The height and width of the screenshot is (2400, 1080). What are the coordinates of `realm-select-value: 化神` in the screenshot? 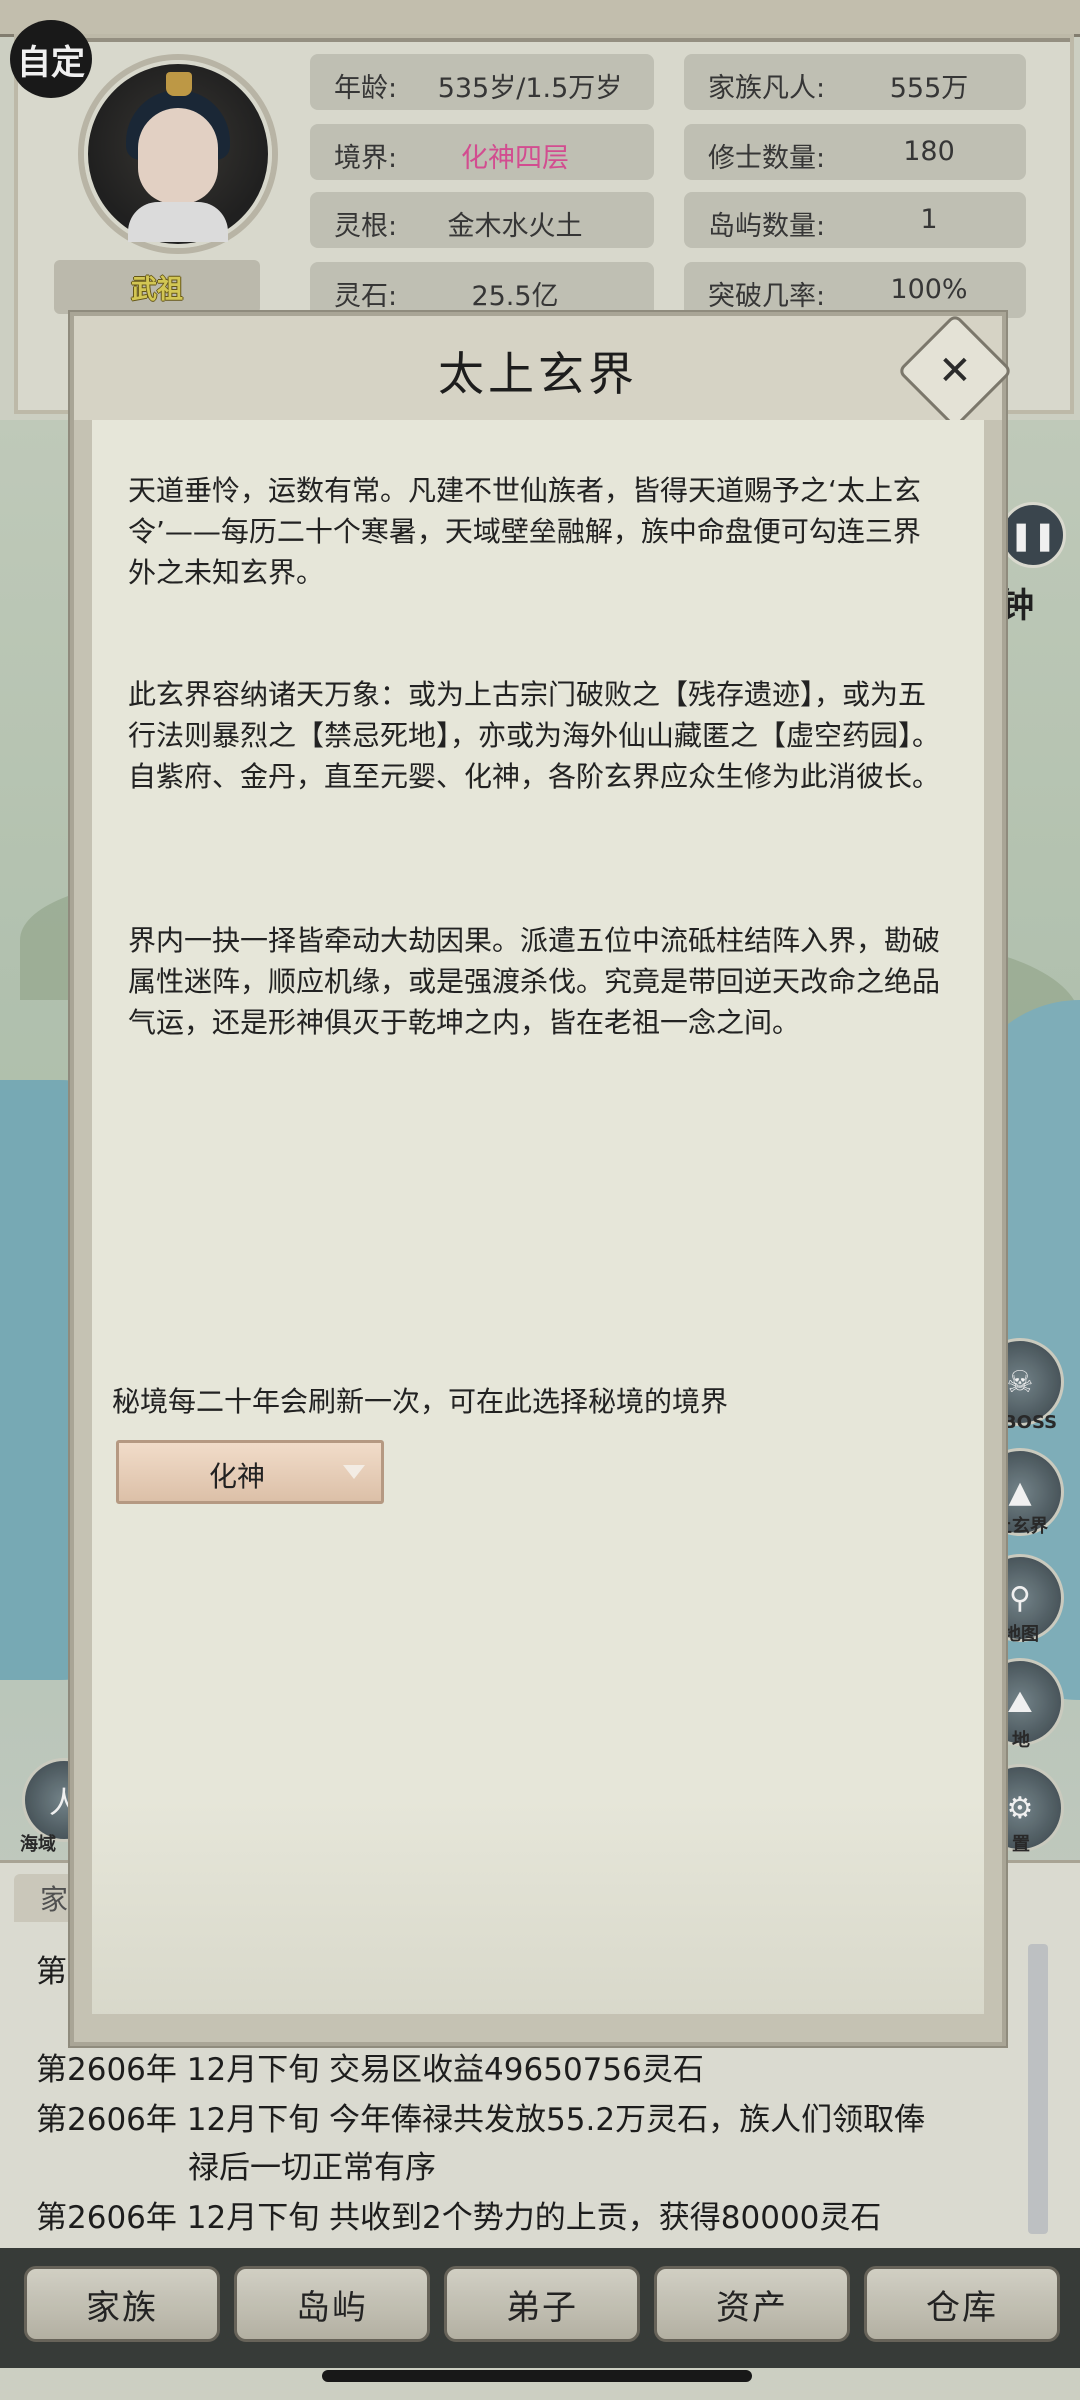 It's located at (237, 1476).